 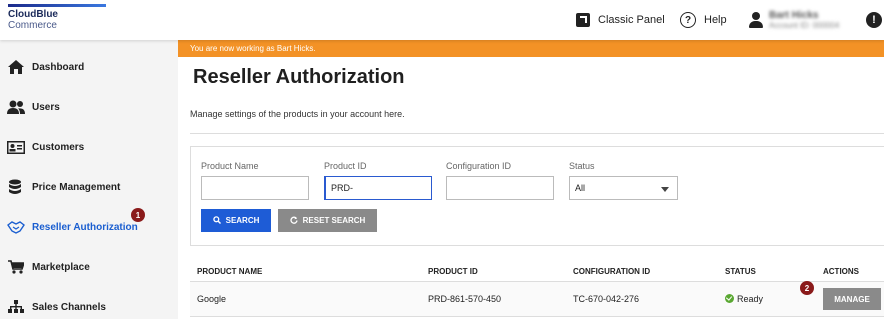 I want to click on table-row-divider, so click(x=537, y=316).